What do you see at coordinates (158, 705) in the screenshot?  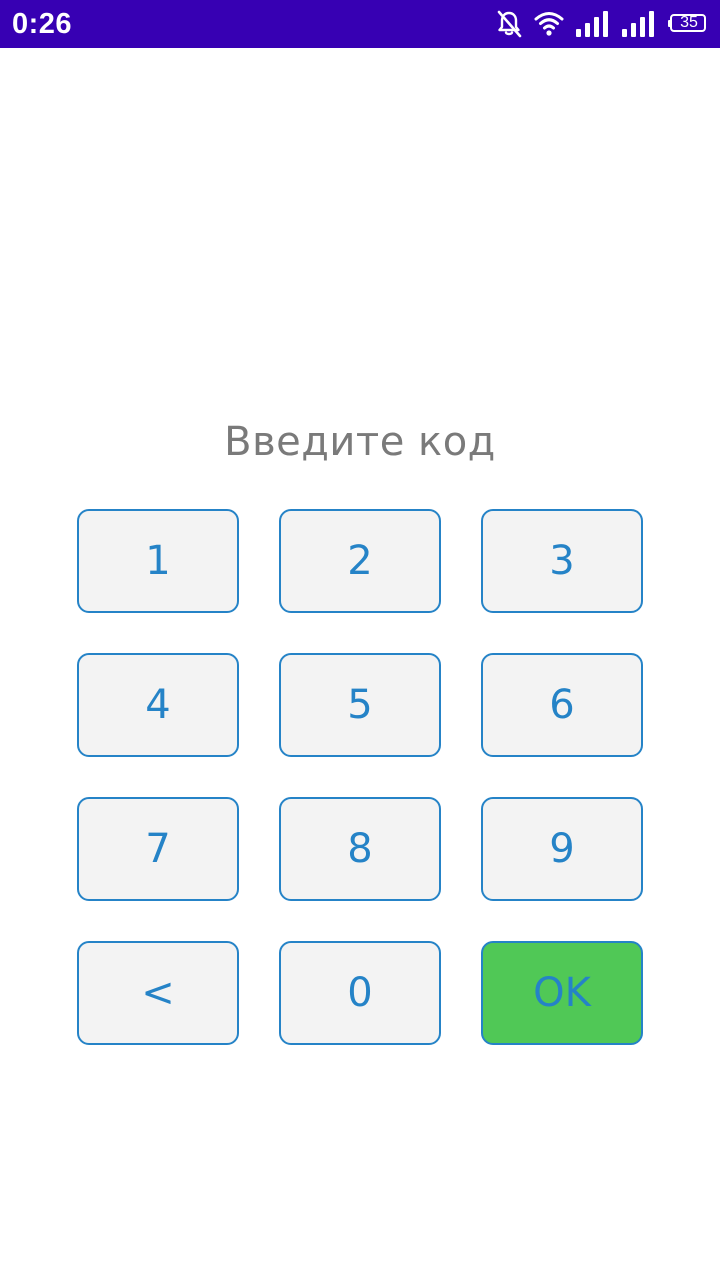 I see `key-4: 4` at bounding box center [158, 705].